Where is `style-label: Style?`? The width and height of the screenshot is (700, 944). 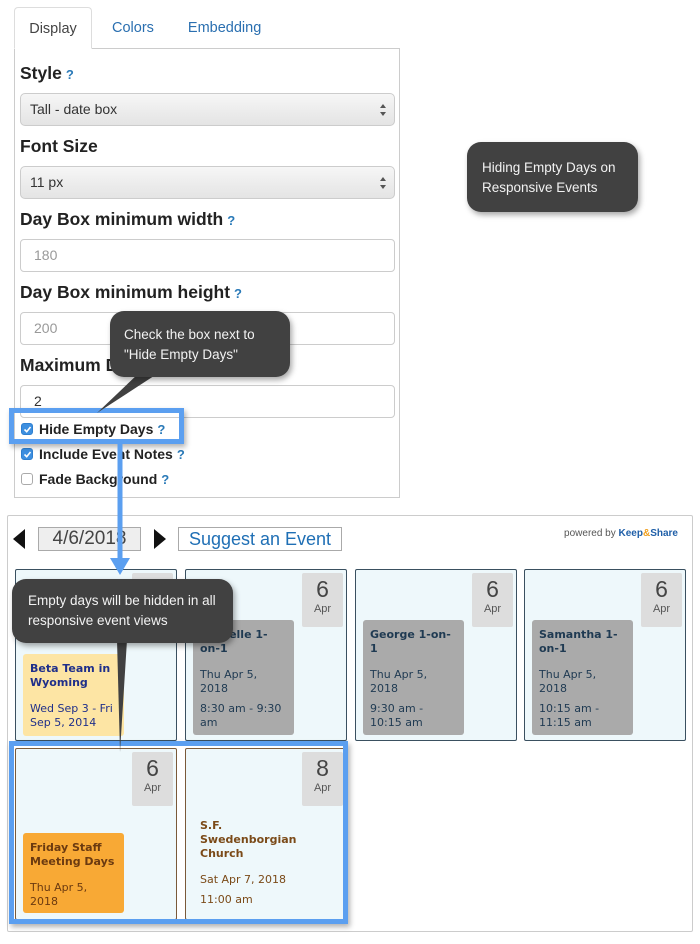 style-label: Style? is located at coordinates (47, 73).